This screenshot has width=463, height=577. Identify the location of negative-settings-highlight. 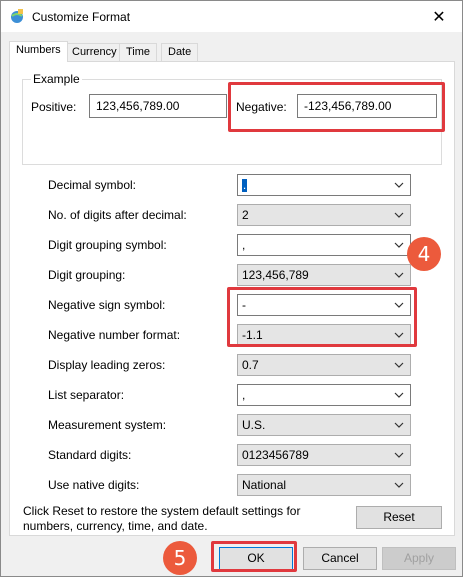
(322, 317).